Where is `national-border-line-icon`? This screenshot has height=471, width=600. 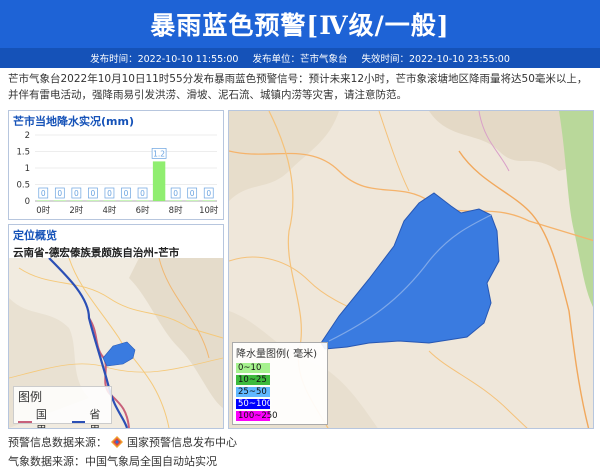
national-border-line-icon is located at coordinates (25, 422).